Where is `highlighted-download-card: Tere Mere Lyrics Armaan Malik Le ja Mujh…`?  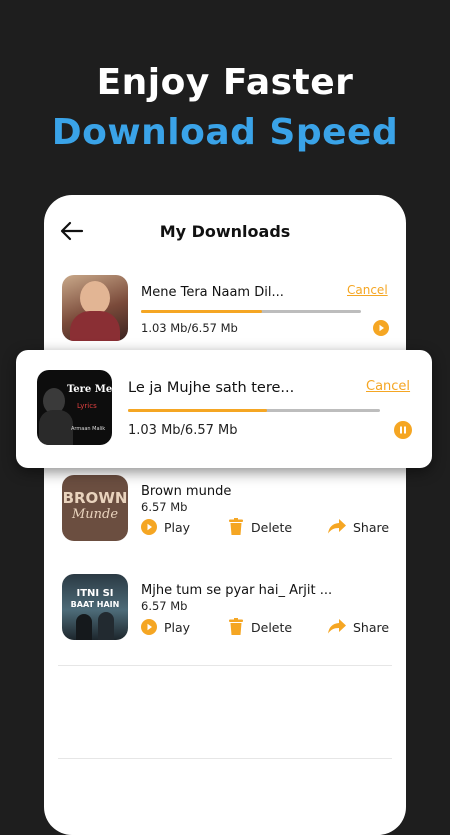 highlighted-download-card: Tere Mere Lyrics Armaan Malik Le ja Mujh… is located at coordinates (224, 409).